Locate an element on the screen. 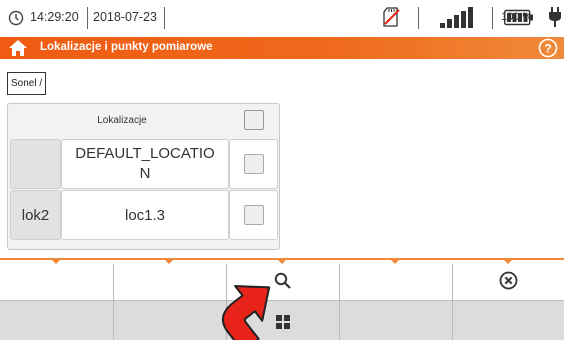 Image resolution: width=564 pixels, height=340 pixels. close-circle-icon is located at coordinates (508, 280).